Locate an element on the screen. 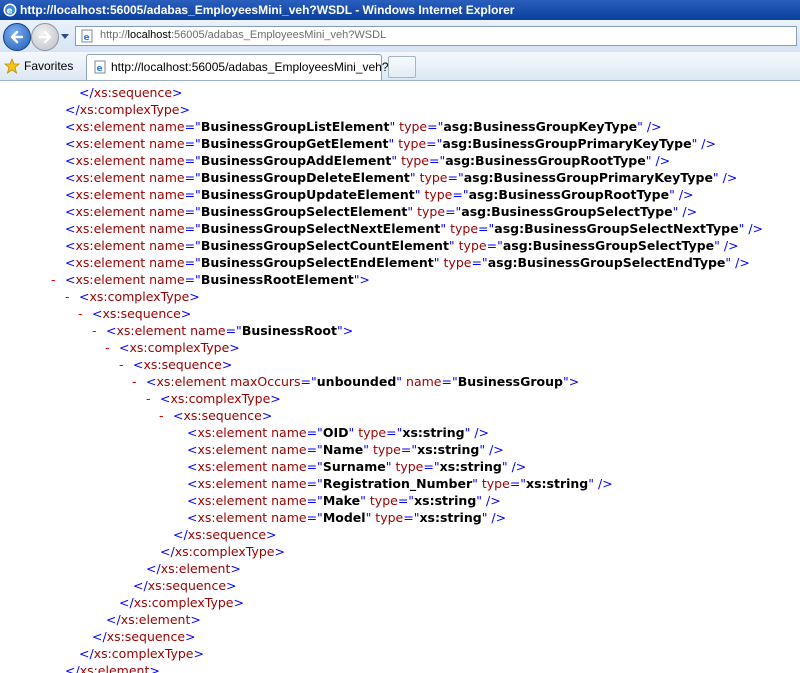 This screenshot has height=673, width=800. xml-token: asg:BusinessGroupPrimaryKeyType is located at coordinates (567, 143).